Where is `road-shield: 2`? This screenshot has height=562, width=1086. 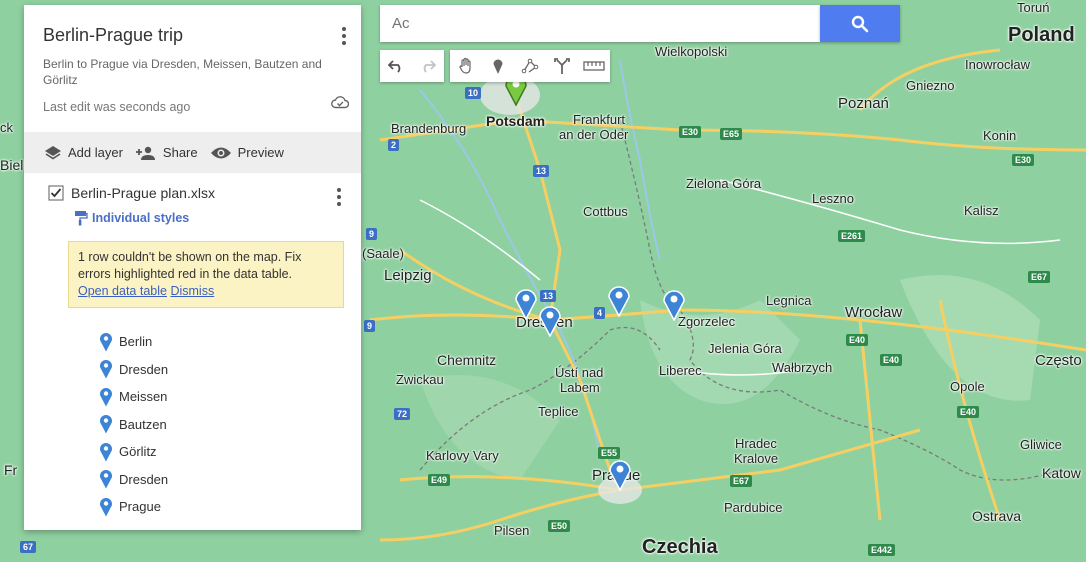 road-shield: 2 is located at coordinates (394, 145).